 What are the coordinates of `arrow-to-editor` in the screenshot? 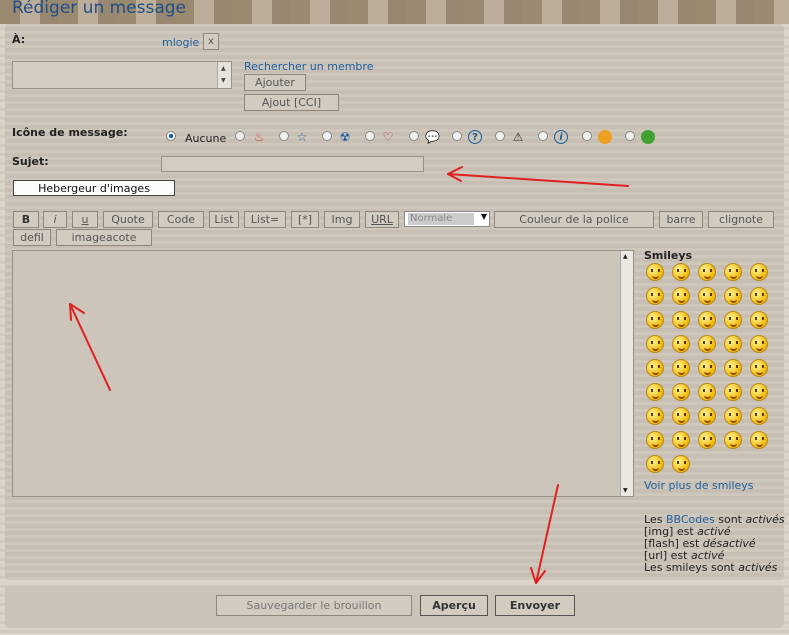 It's located at (90, 347).